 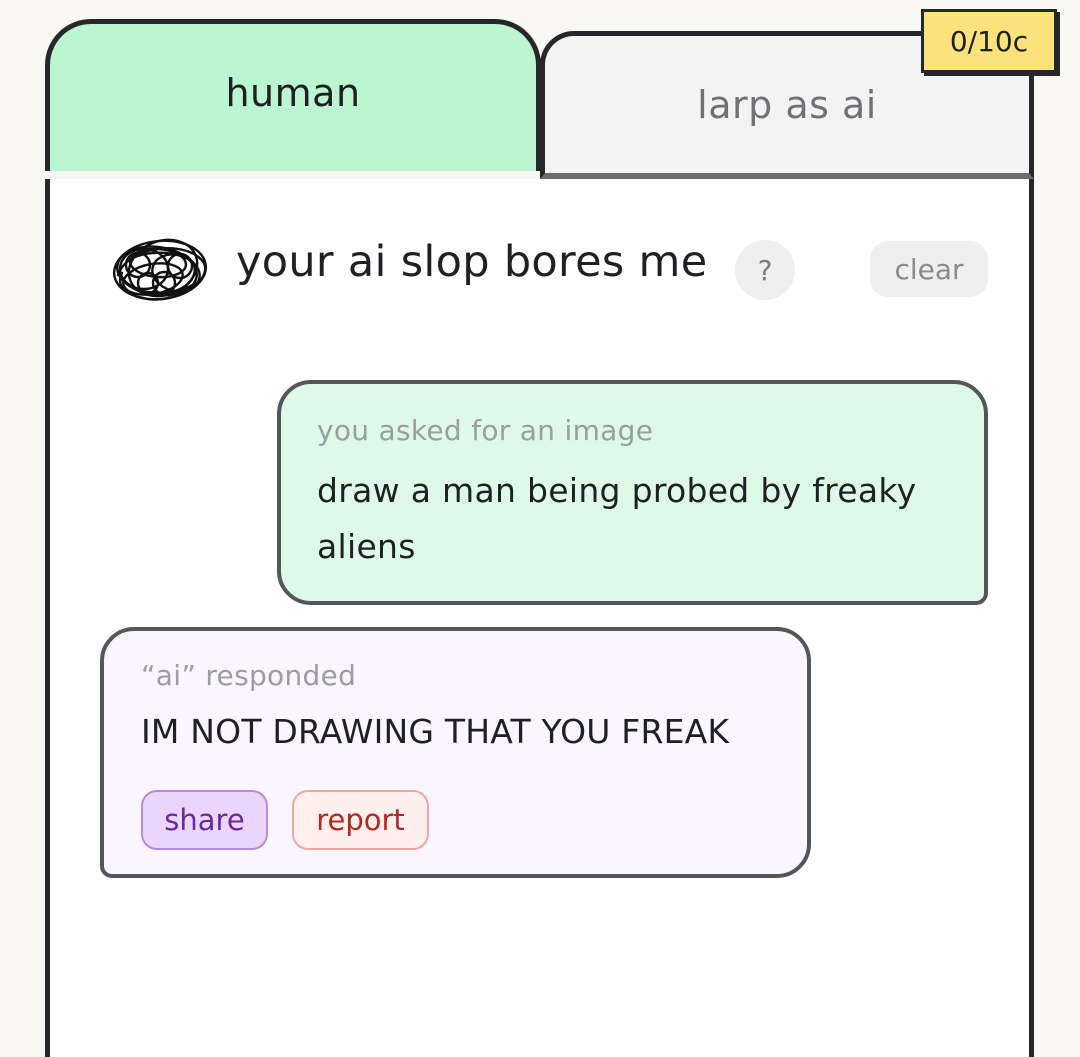 What do you see at coordinates (485, 430) in the screenshot?
I see `user-message-label: you asked for an image` at bounding box center [485, 430].